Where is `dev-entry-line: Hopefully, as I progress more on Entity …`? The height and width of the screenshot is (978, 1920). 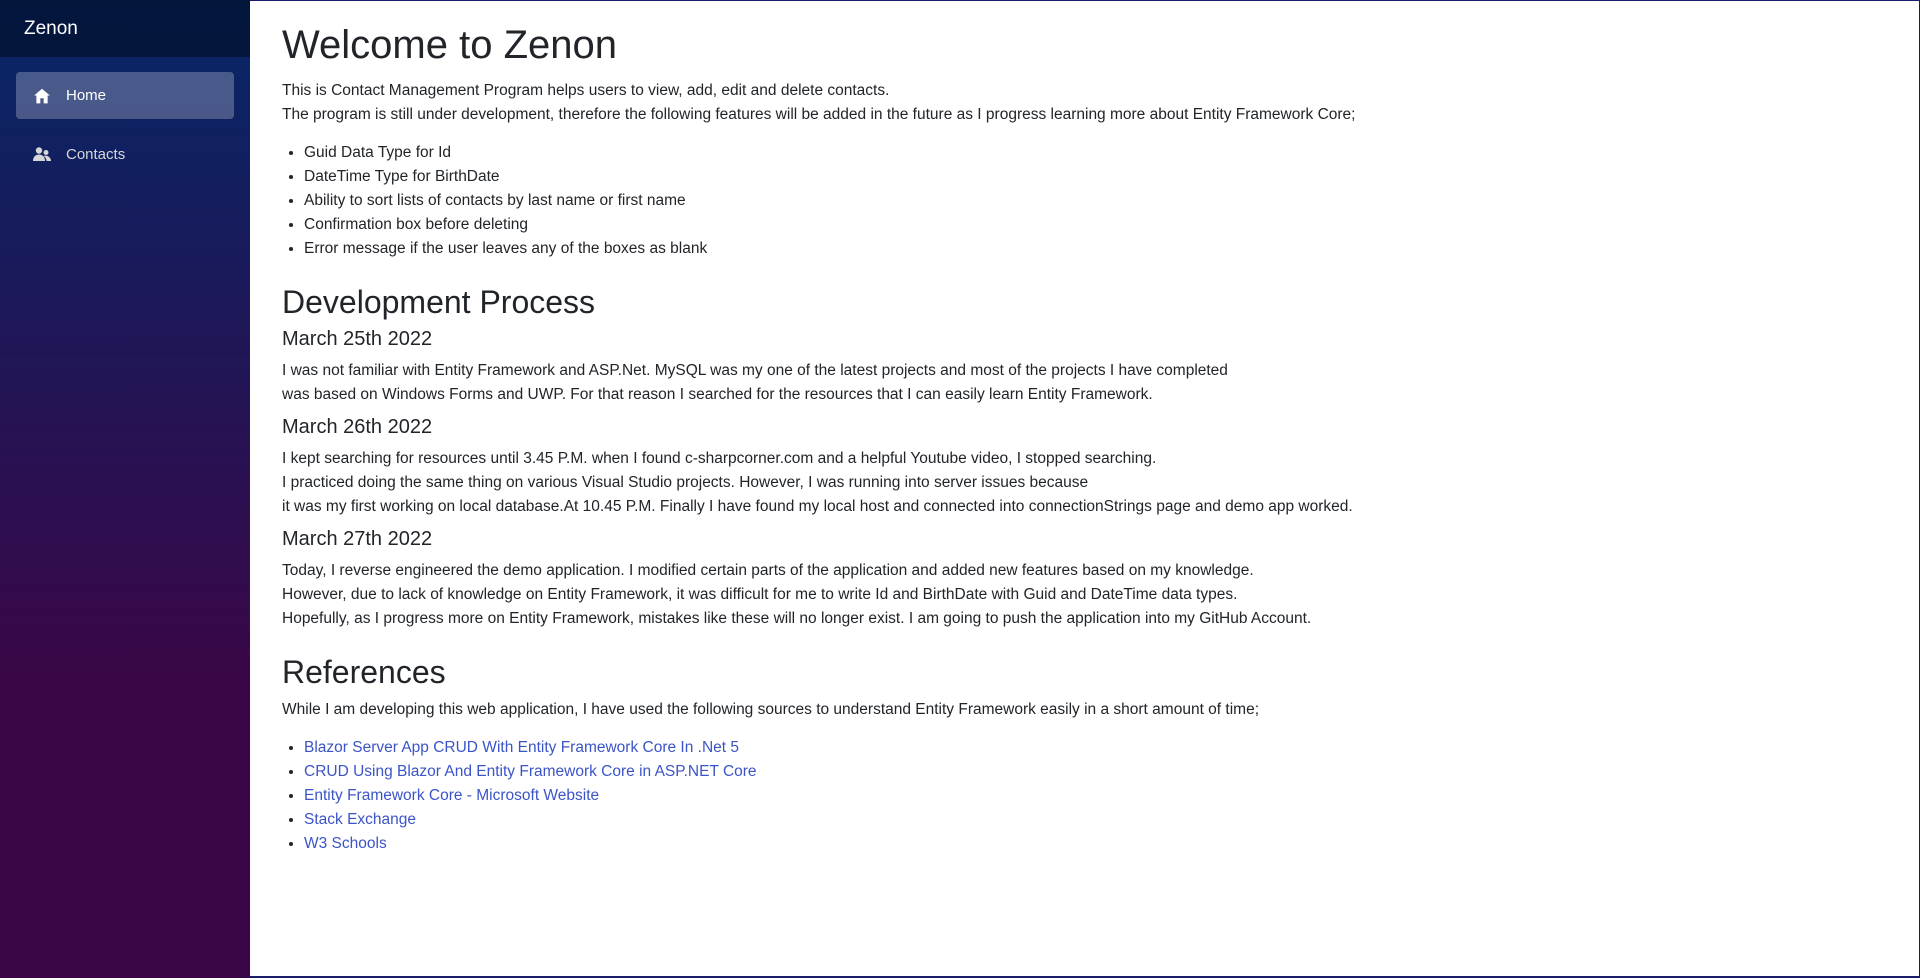
dev-entry-line: Hopefully, as I progress more on Entity … is located at coordinates (797, 619).